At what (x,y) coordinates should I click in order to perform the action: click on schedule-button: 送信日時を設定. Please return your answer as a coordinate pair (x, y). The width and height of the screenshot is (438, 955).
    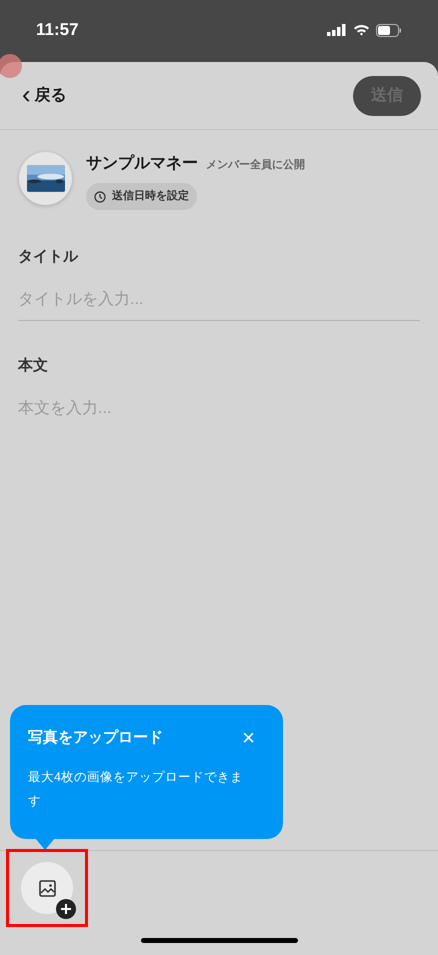
    Looking at the image, I should click on (141, 196).